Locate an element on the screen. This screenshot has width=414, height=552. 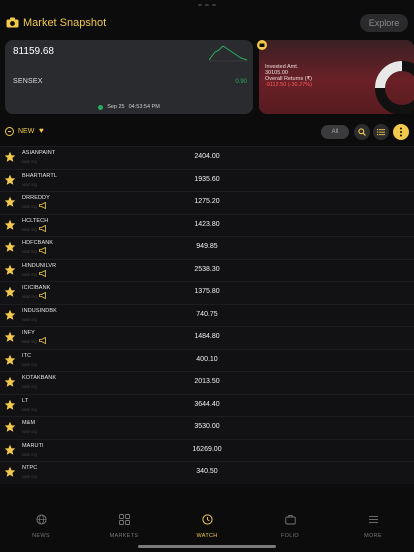
watchlist-row: HINDUNILVR NSE EQ 2538.30 is located at coordinates (207, 269).